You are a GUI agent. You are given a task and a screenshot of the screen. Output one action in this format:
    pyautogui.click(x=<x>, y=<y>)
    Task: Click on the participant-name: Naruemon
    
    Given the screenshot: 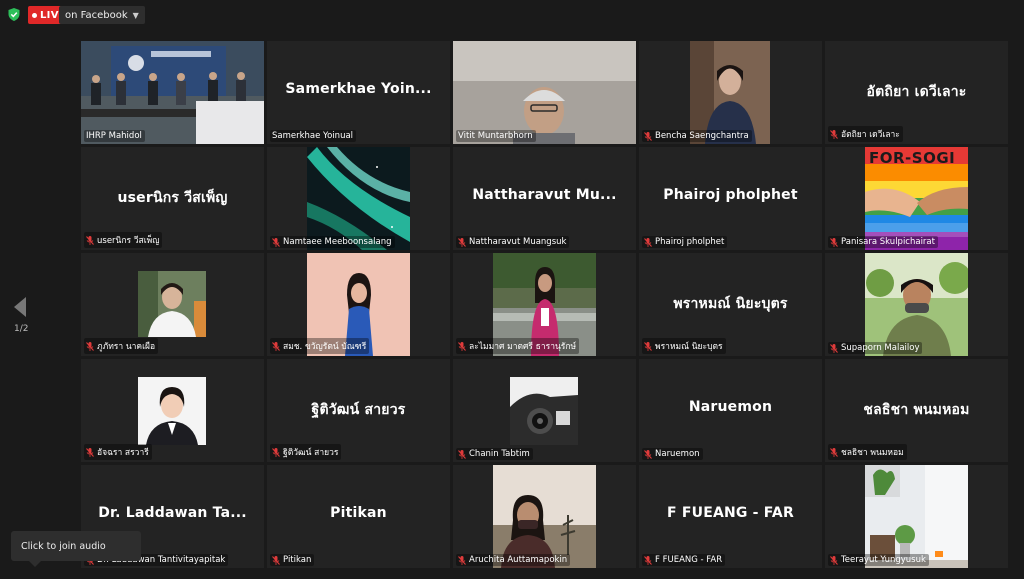 What is the action you would take?
    pyautogui.click(x=672, y=454)
    